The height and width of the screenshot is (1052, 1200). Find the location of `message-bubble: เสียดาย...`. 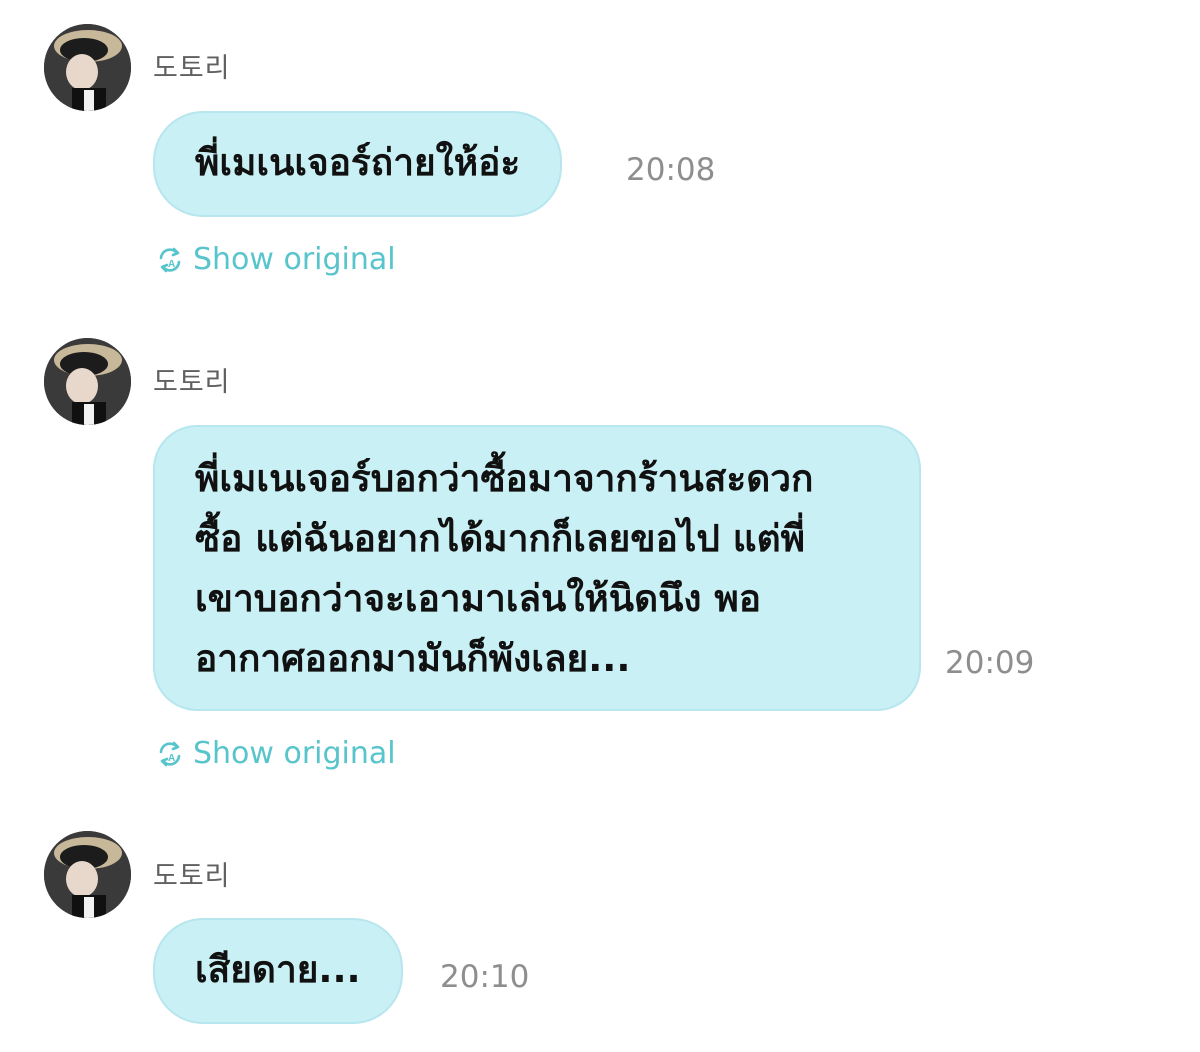

message-bubble: เสียดาย... is located at coordinates (278, 971).